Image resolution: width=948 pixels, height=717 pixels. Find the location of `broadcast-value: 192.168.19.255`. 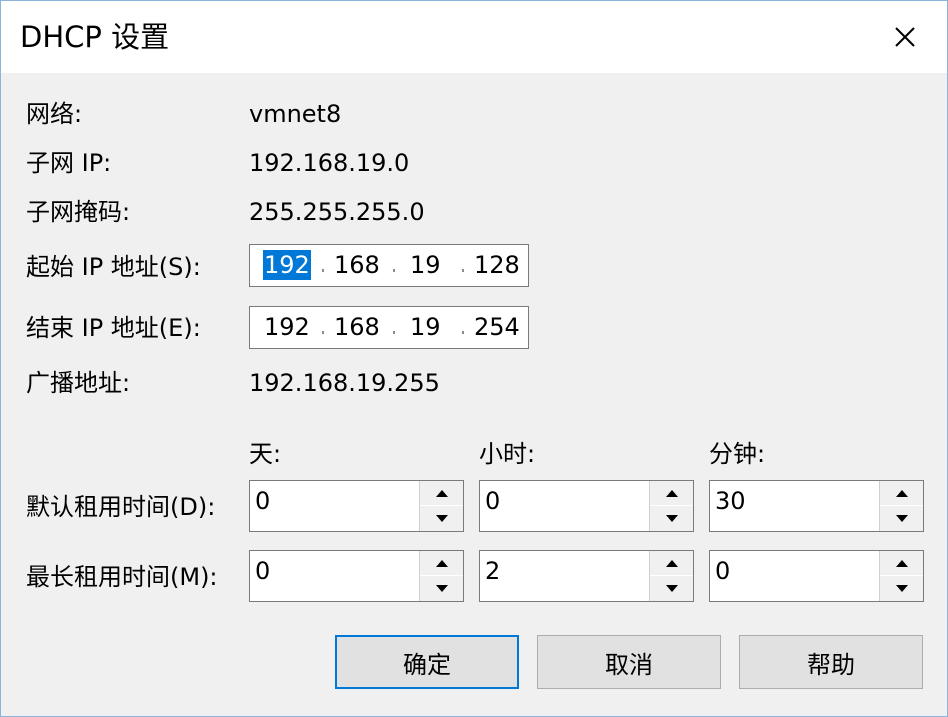

broadcast-value: 192.168.19.255 is located at coordinates (344, 383).